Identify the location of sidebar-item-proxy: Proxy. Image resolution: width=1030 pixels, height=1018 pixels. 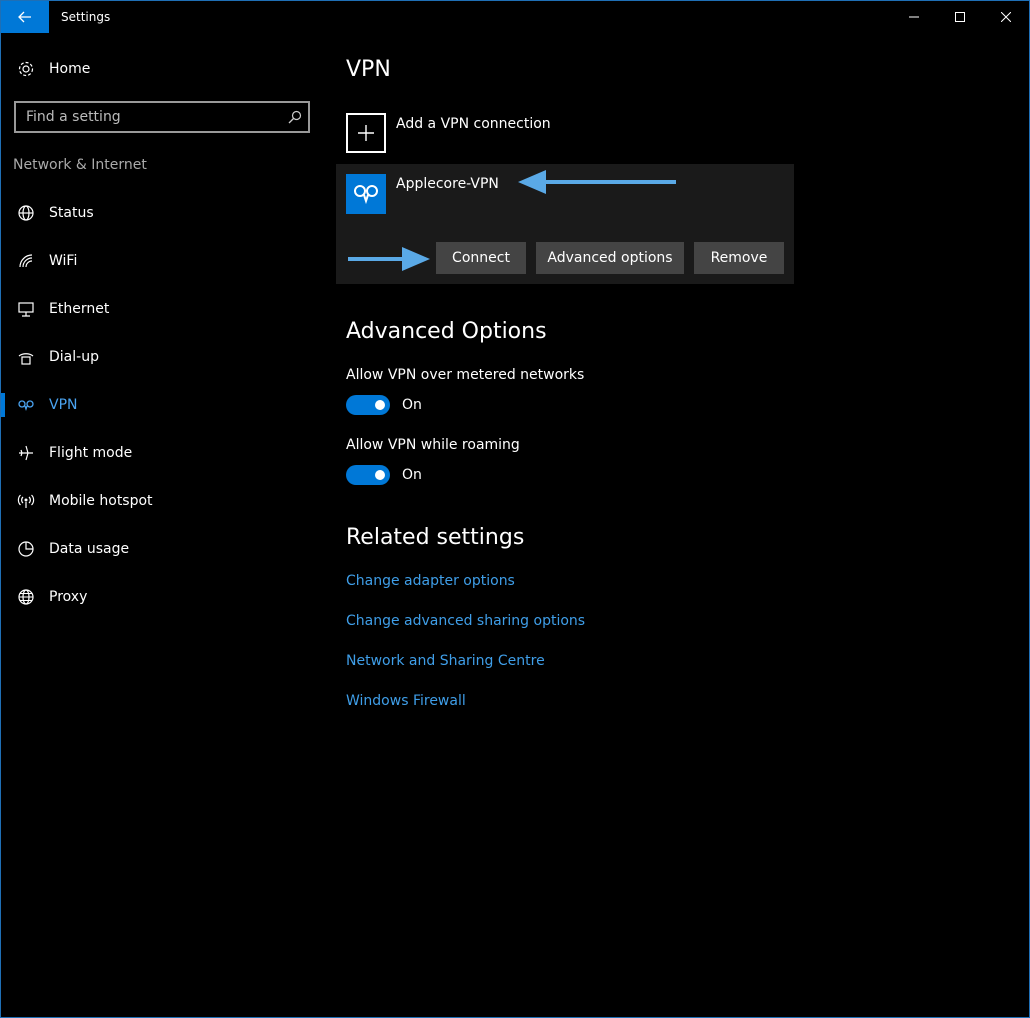
(162, 597).